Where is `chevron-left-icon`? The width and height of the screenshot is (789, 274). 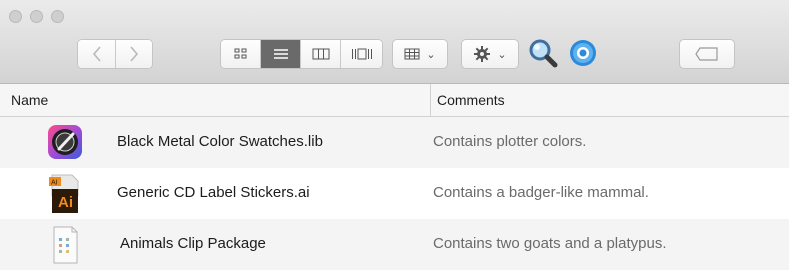
chevron-left-icon is located at coordinates (96, 54).